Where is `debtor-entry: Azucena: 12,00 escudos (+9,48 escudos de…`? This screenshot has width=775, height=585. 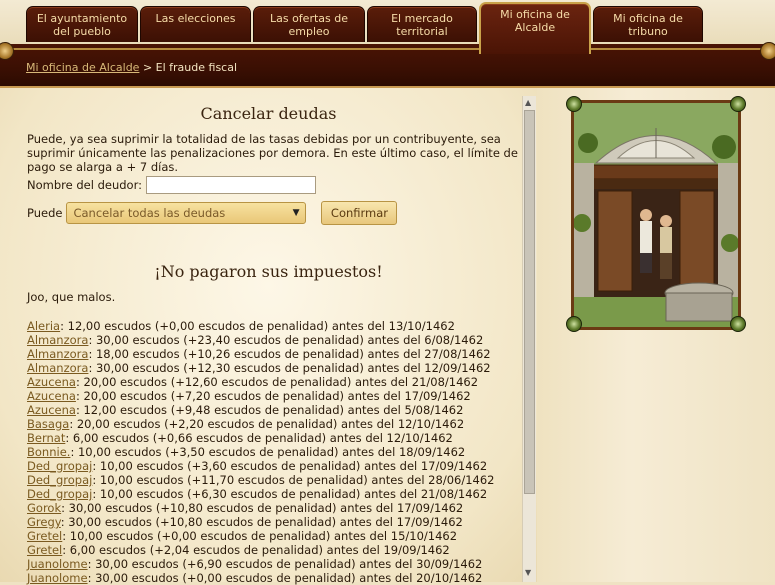 debtor-entry: Azucena: 12,00 escudos (+9,48 escudos de… is located at coordinates (260, 410).